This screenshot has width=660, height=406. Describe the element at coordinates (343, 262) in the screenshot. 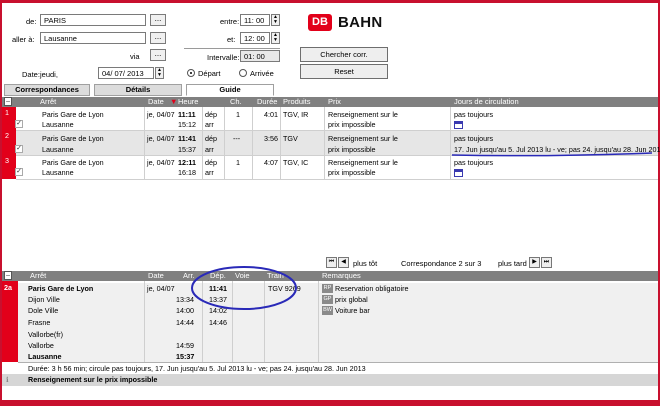

I see `prev-arrow-icon: ◀` at that location.